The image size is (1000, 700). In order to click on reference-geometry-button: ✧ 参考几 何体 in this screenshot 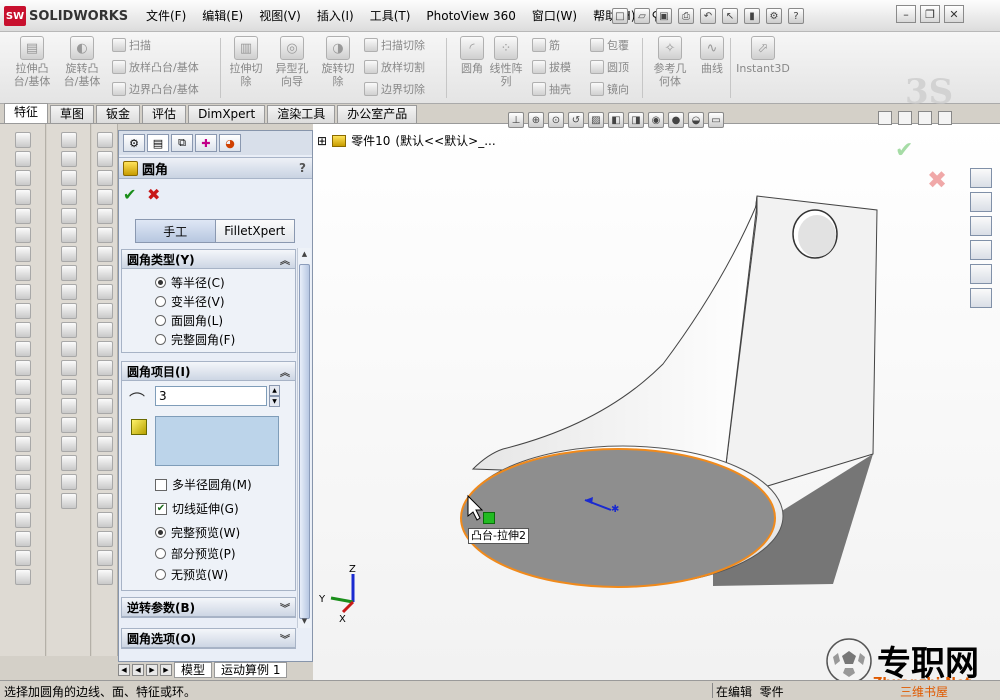, I will do `click(670, 62)`.